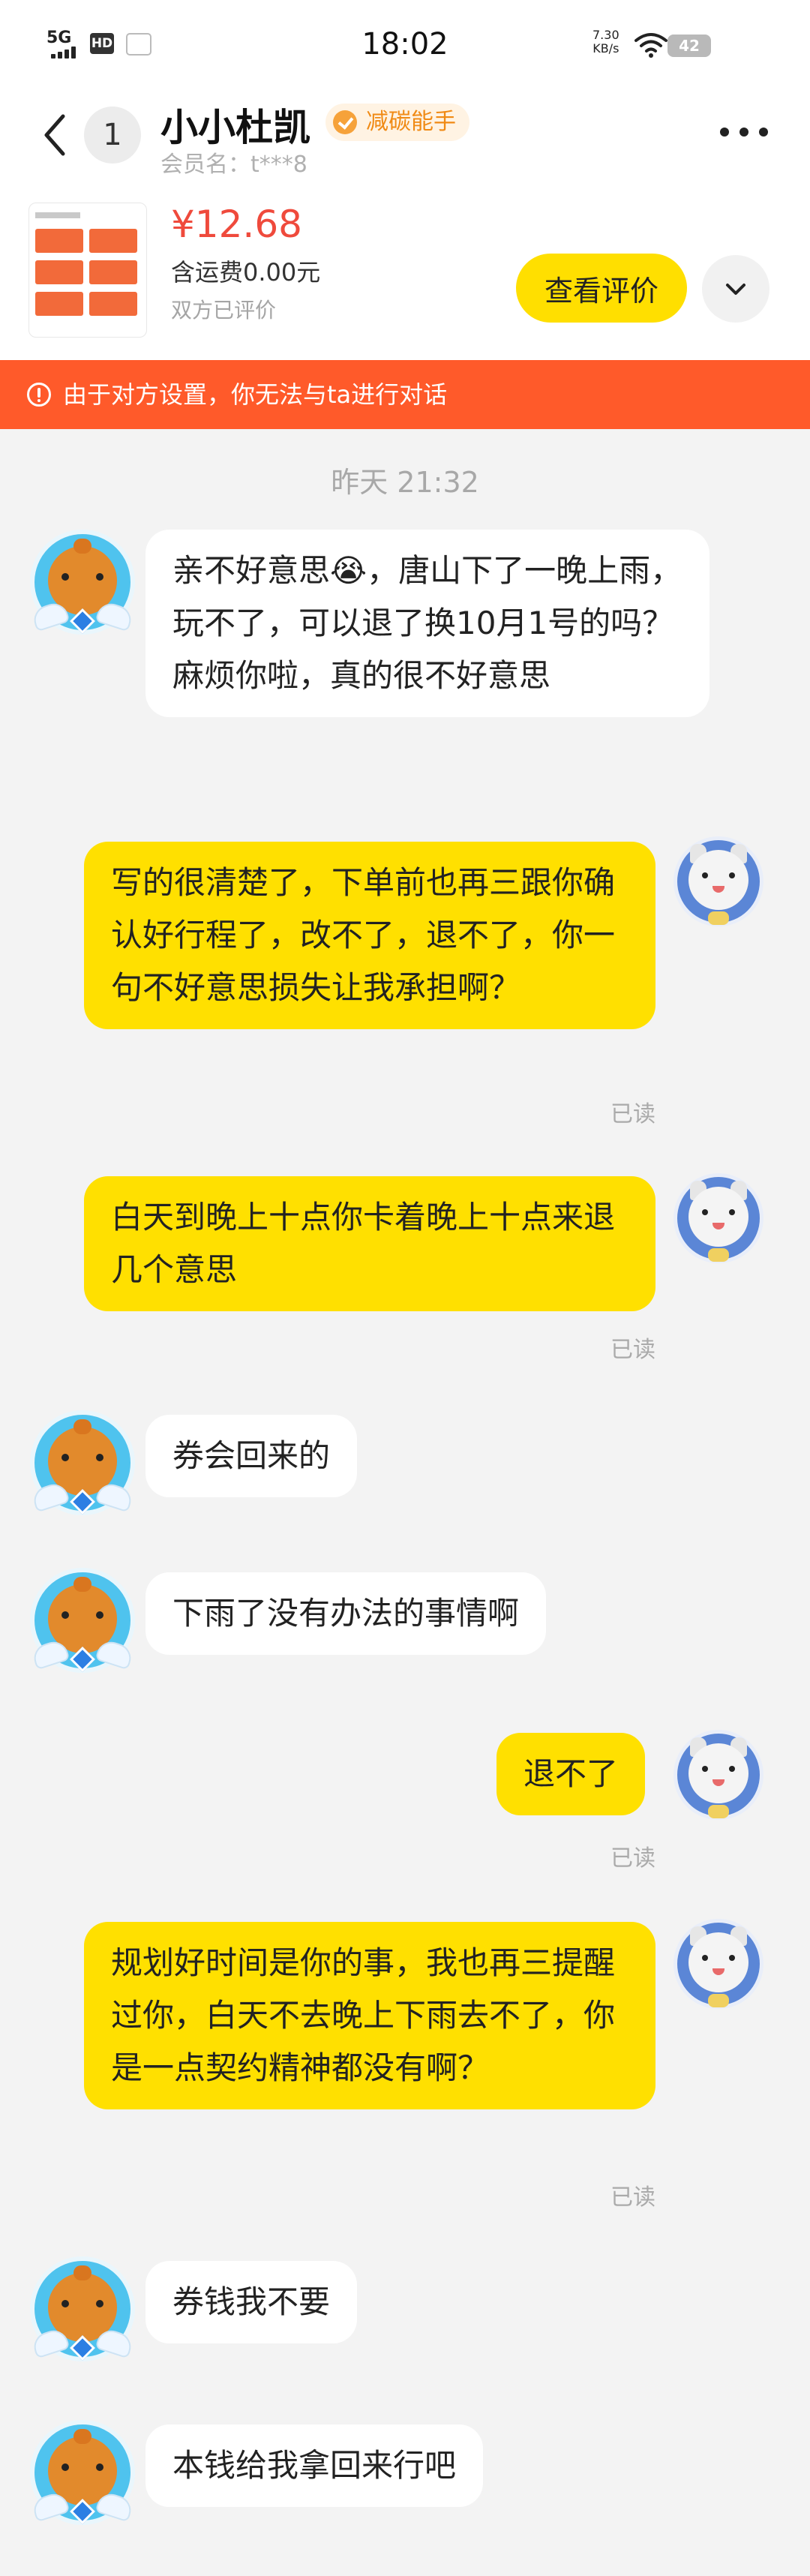 The height and width of the screenshot is (2576, 810). What do you see at coordinates (224, 310) in the screenshot?
I see `review-status: 双方已评价` at bounding box center [224, 310].